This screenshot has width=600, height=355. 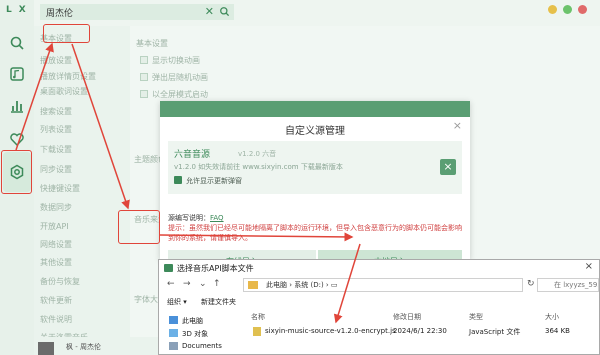 I want to click on back-arrow-icon: ←, so click(x=171, y=284).